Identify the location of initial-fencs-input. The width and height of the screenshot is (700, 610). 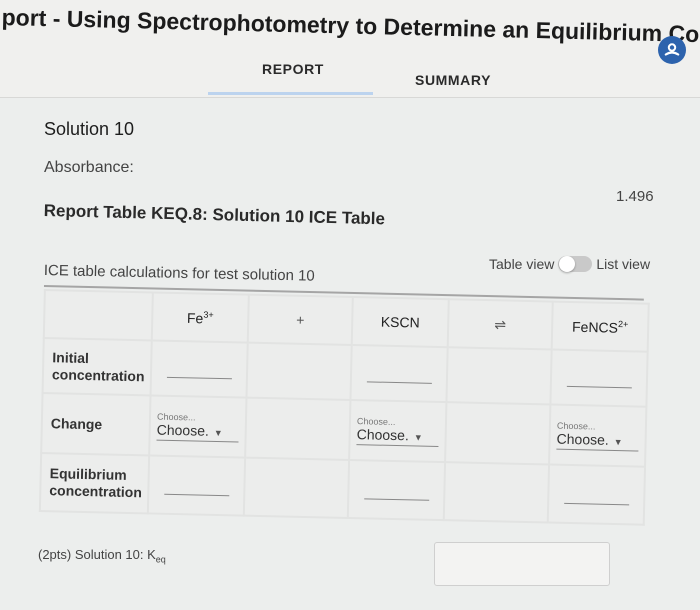
(599, 387).